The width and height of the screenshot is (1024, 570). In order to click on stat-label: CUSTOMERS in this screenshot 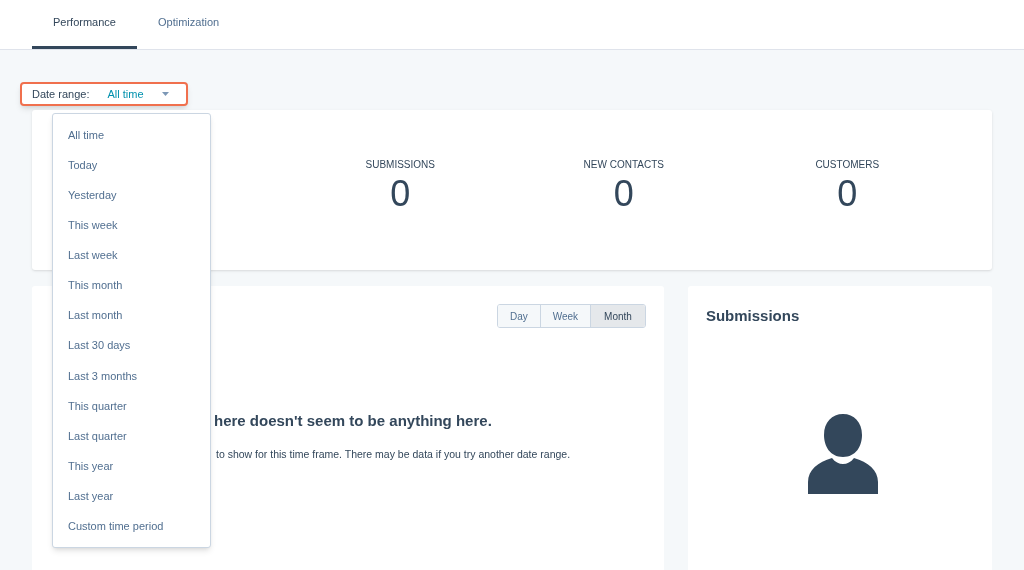, I will do `click(847, 165)`.